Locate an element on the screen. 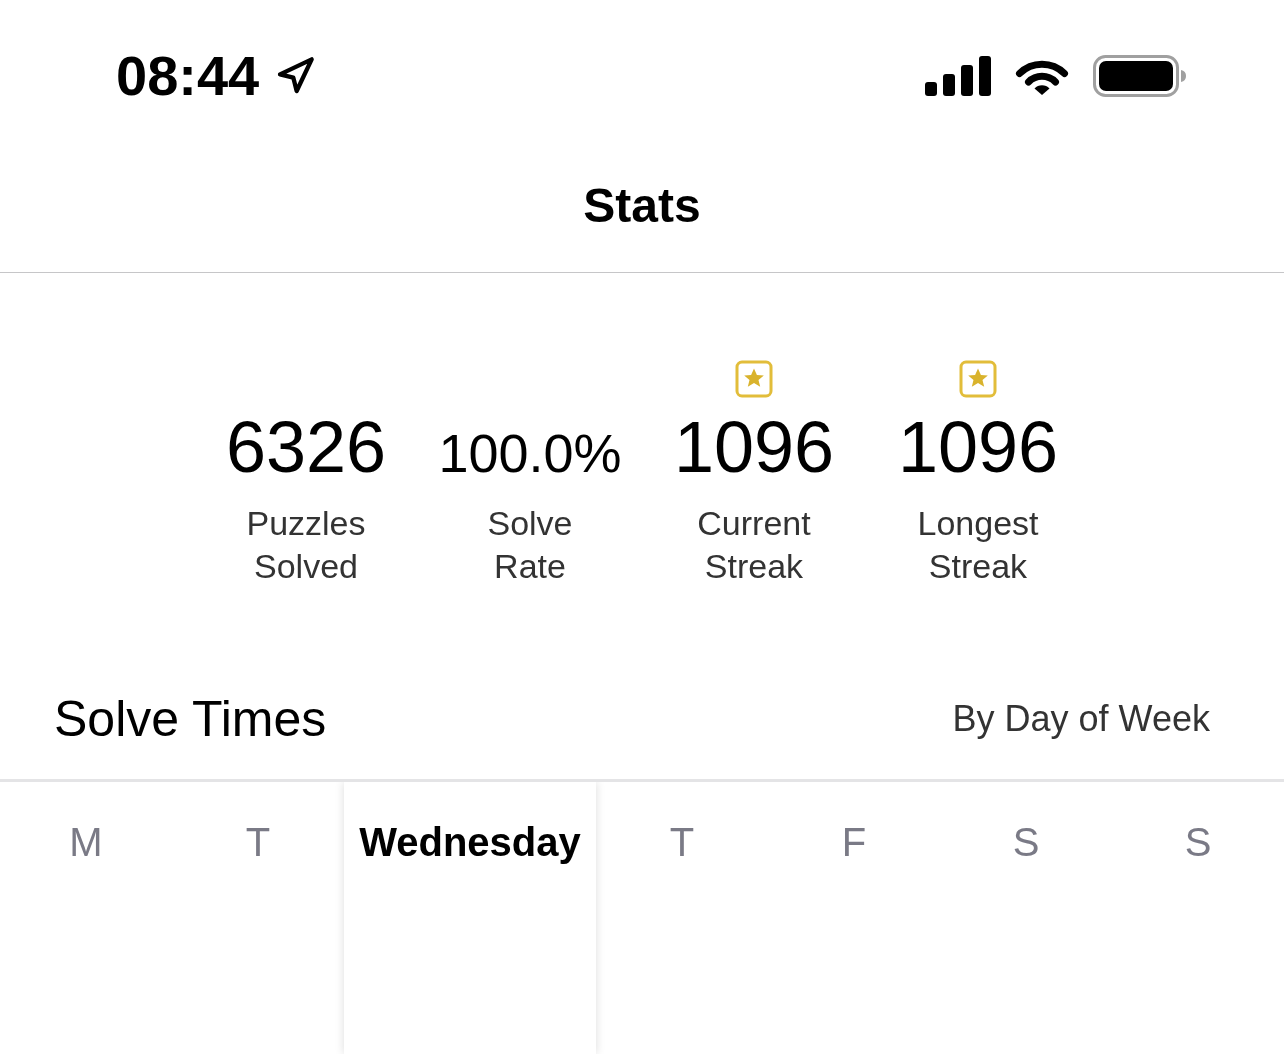  view-toggle: By Day of Week is located at coordinates (1081, 719).